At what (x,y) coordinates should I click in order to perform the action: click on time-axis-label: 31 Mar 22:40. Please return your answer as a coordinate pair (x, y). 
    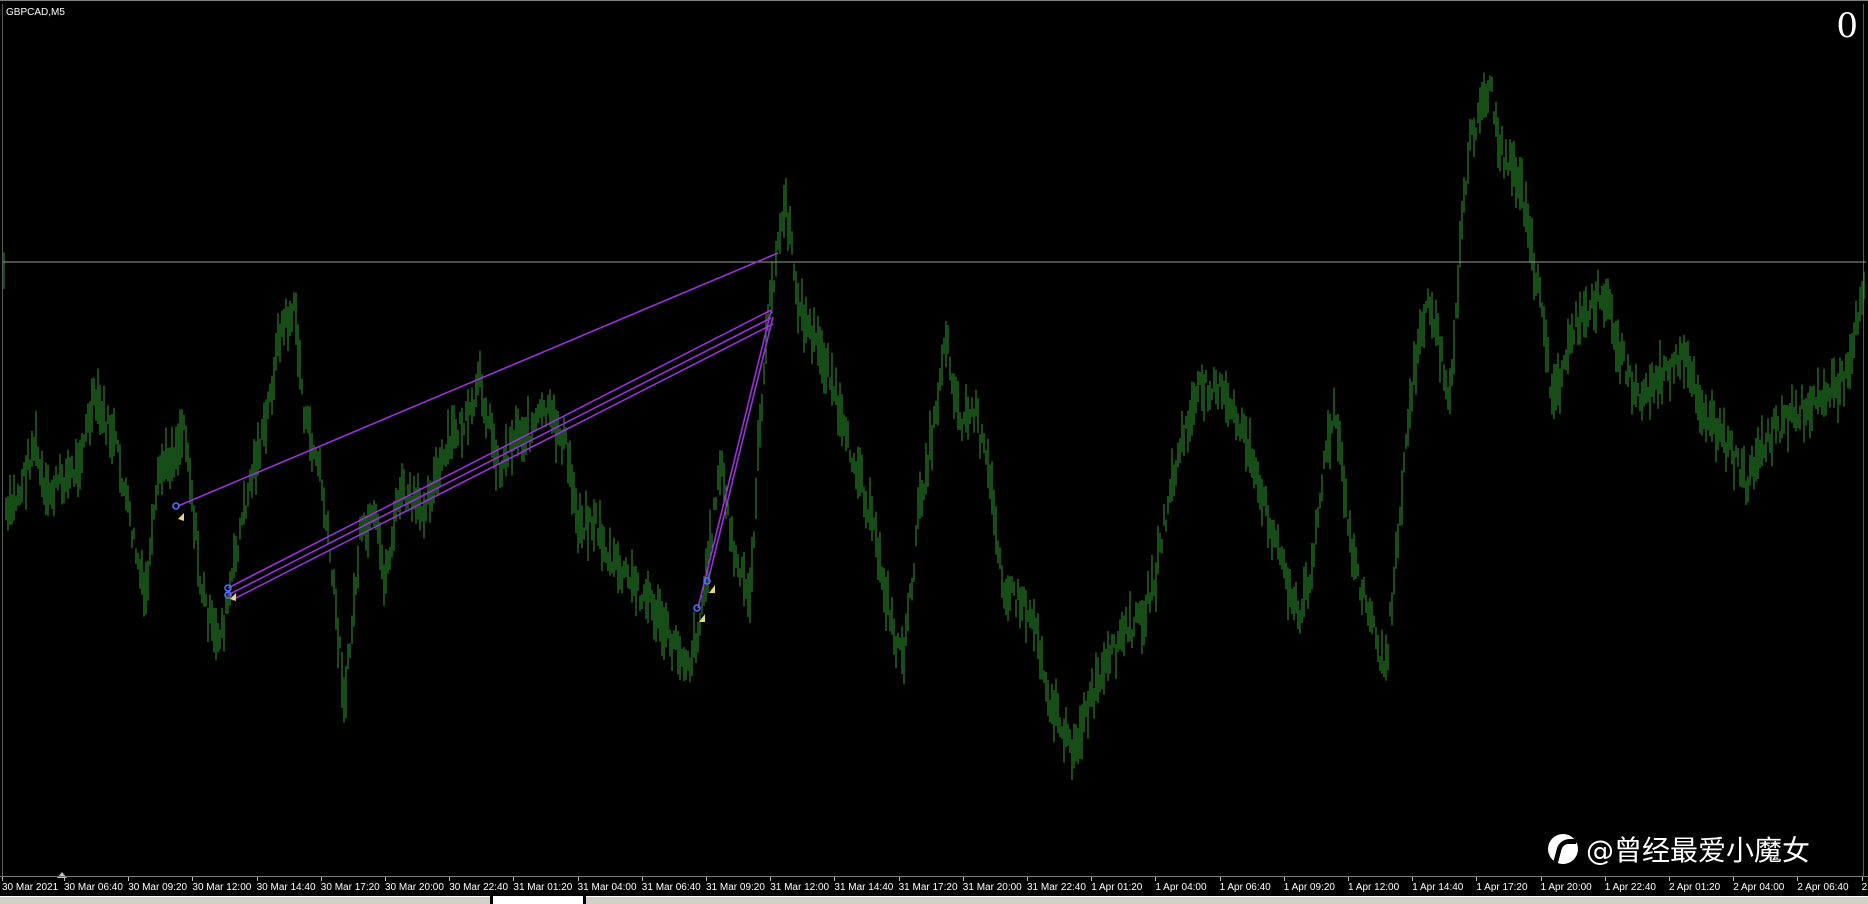
    Looking at the image, I should click on (1056, 885).